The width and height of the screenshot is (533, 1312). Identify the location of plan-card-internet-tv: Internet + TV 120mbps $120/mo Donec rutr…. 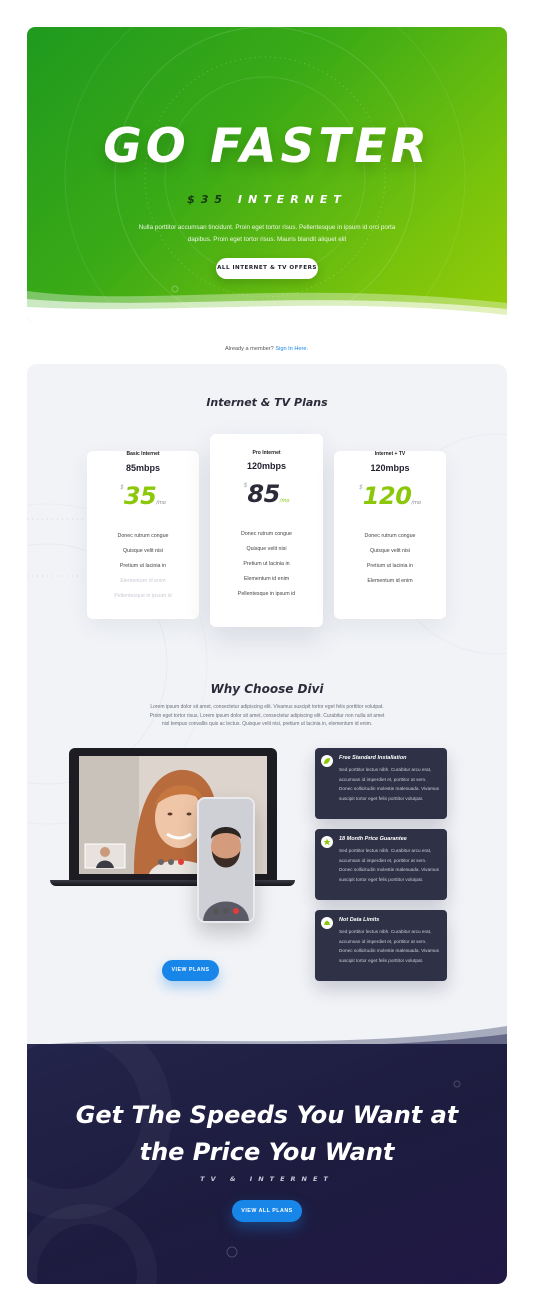
(390, 535).